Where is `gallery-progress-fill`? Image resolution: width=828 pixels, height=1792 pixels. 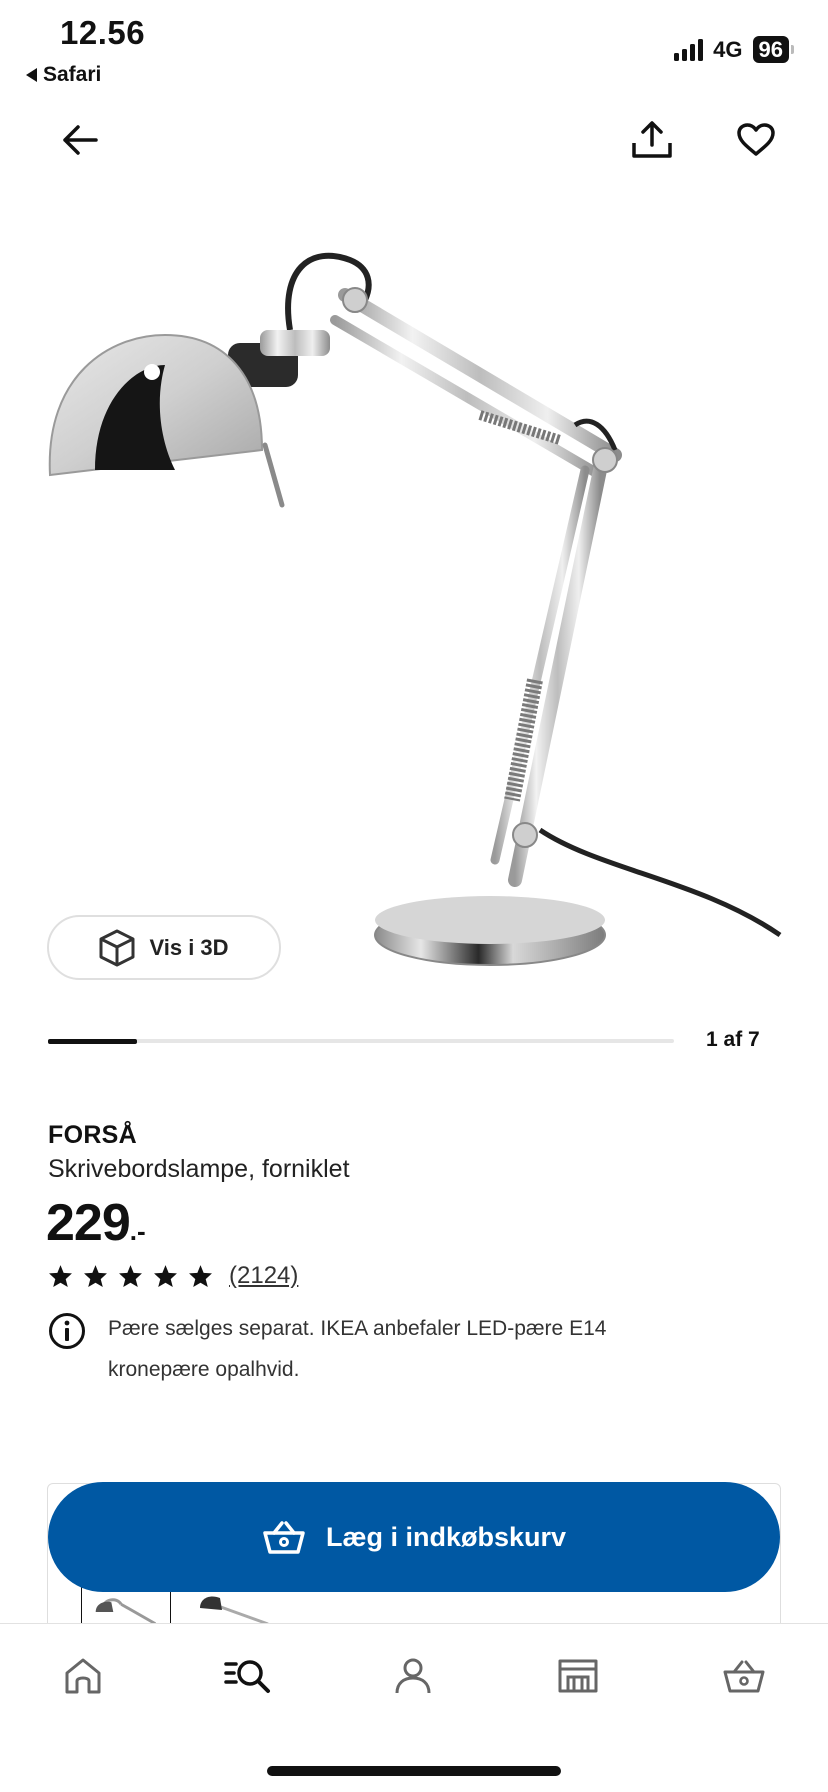
gallery-progress-fill is located at coordinates (93, 1041).